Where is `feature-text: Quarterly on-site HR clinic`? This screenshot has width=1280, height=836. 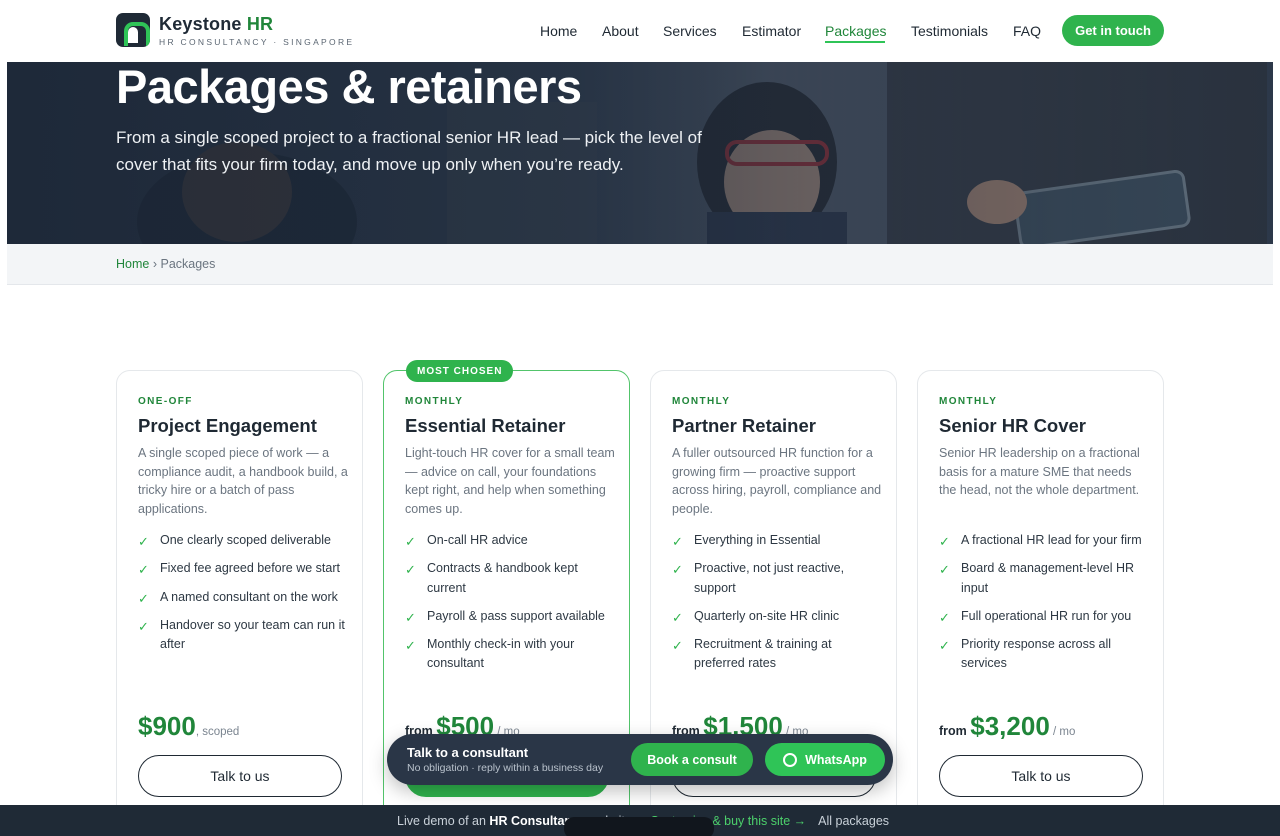 feature-text: Quarterly on-site HR clinic is located at coordinates (767, 615).